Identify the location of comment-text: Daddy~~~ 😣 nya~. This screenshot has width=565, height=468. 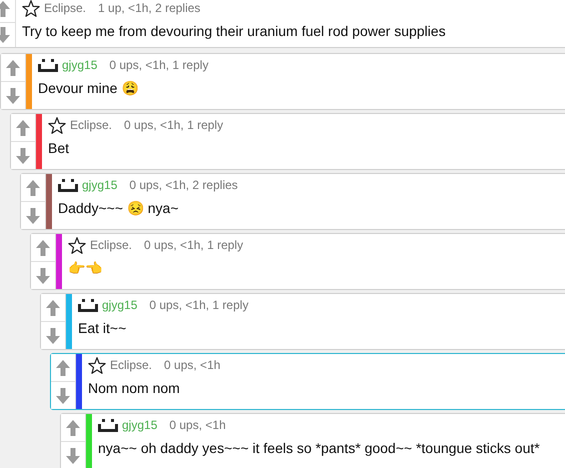
(119, 208).